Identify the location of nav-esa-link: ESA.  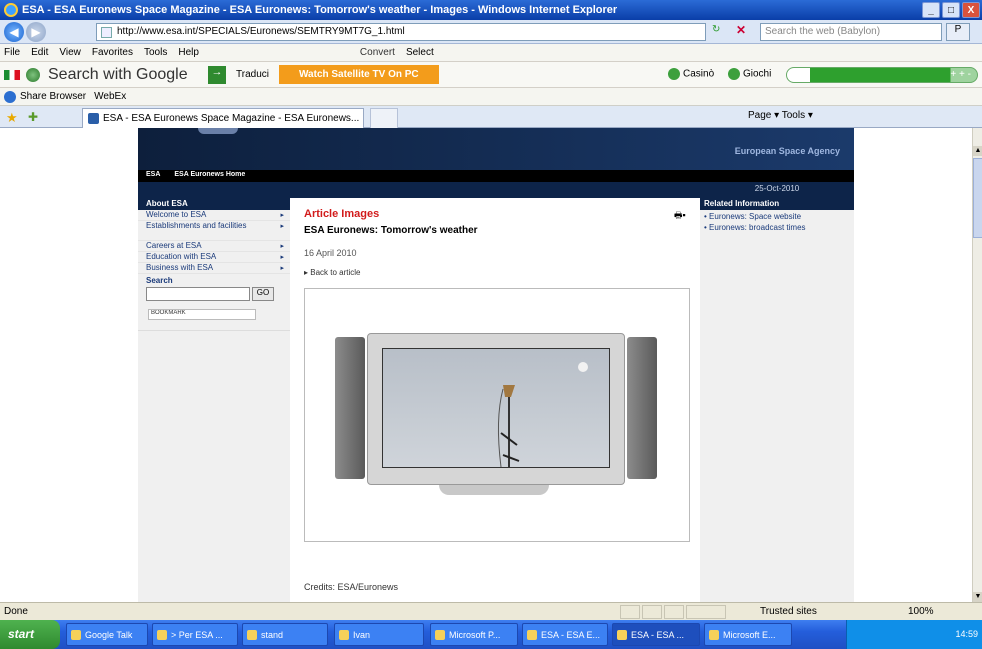
(153, 174).